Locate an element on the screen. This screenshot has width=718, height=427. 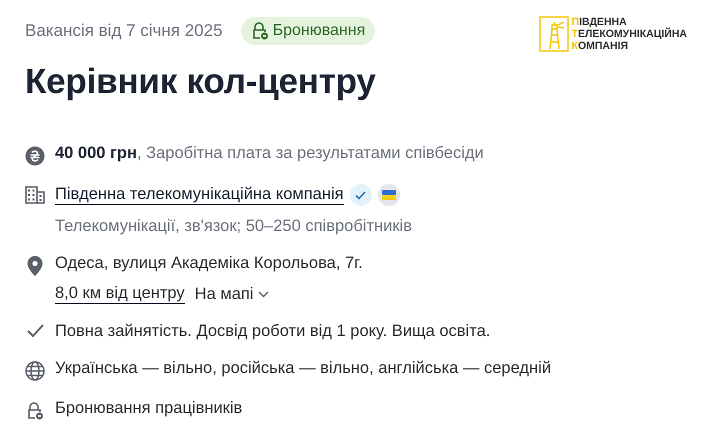
reservation-badge: Бронювання is located at coordinates (308, 31).